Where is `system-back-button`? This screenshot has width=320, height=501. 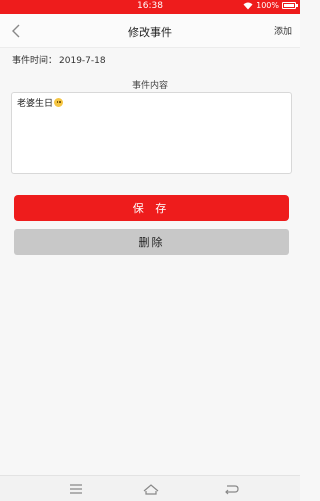 system-back-button is located at coordinates (231, 489).